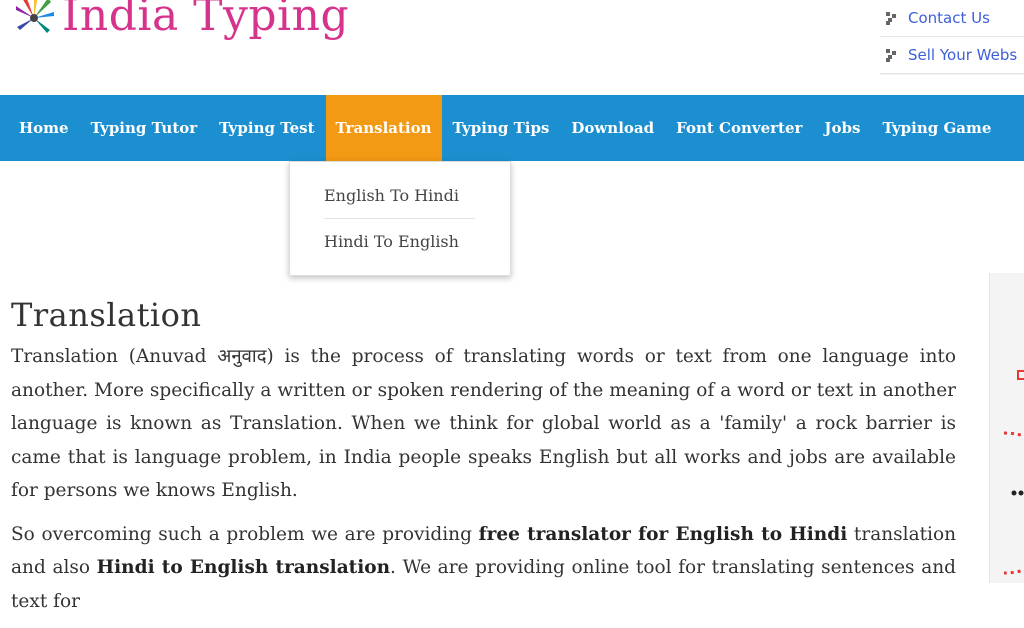 Image resolution: width=1024 pixels, height=628 pixels. I want to click on dropdown-divider, so click(399, 218).